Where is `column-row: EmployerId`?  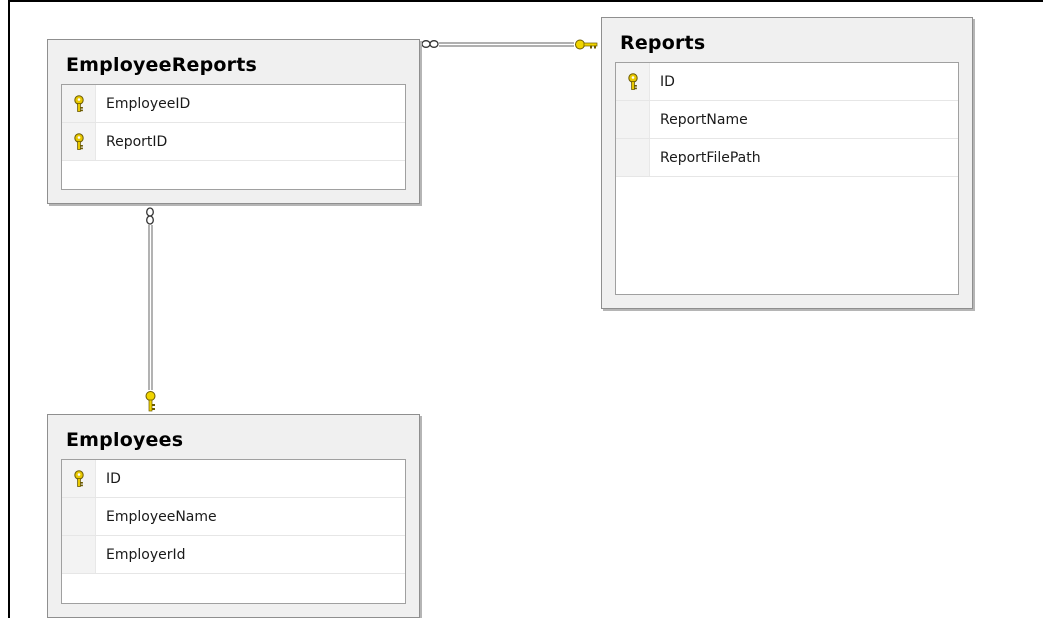 column-row: EmployerId is located at coordinates (233, 555).